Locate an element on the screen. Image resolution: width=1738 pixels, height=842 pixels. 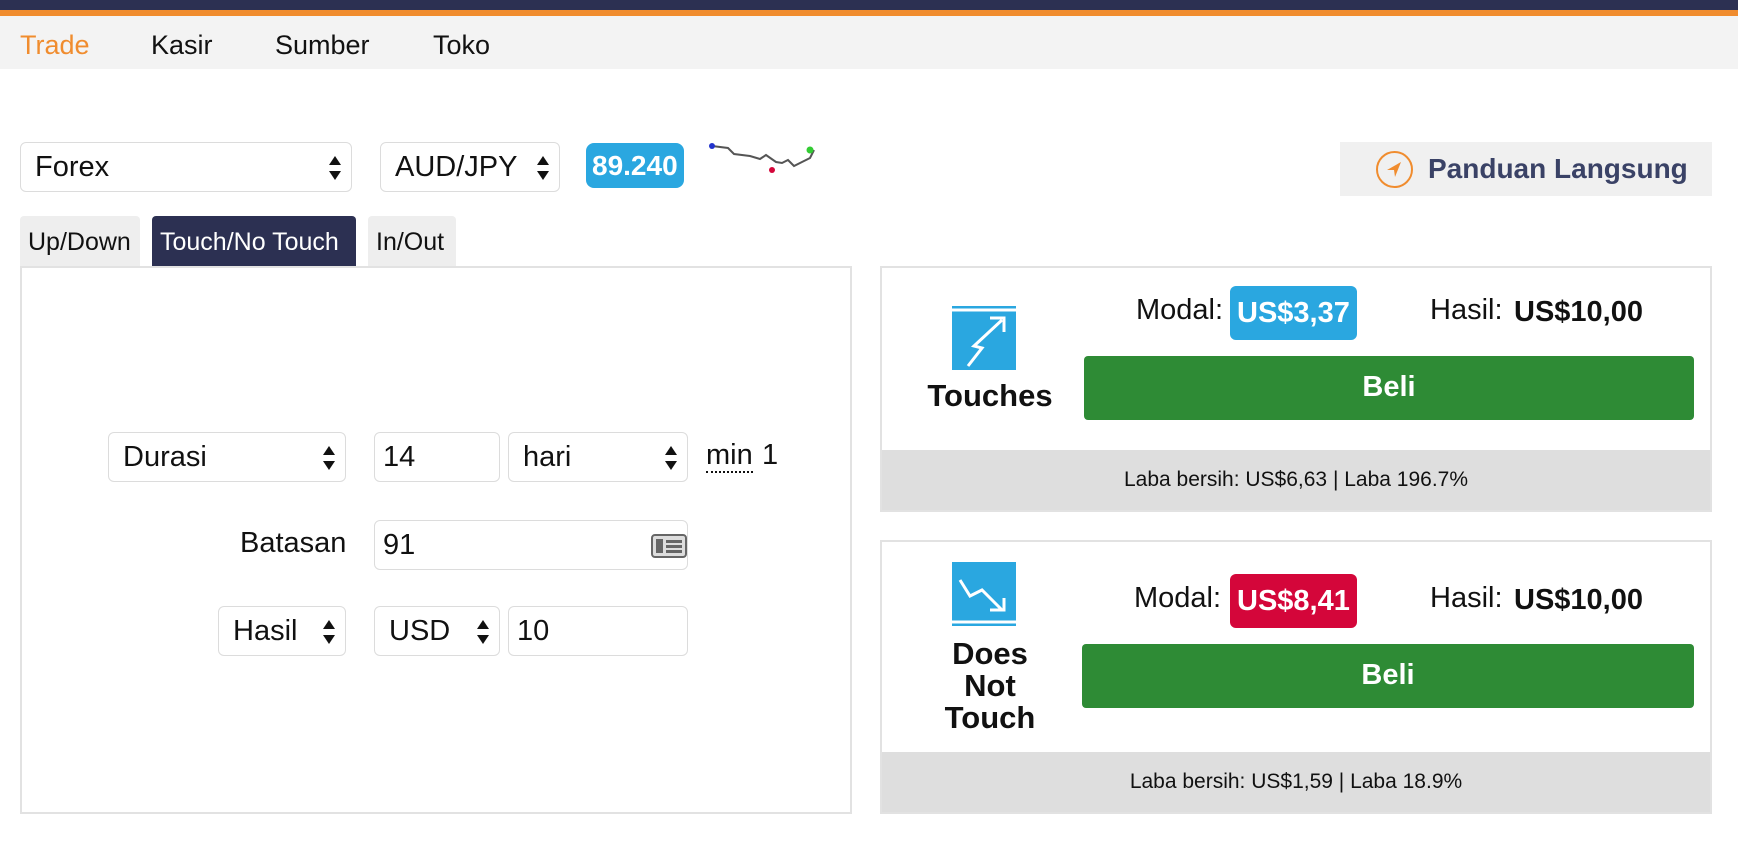
duration-value-input: 14 is located at coordinates (437, 457).